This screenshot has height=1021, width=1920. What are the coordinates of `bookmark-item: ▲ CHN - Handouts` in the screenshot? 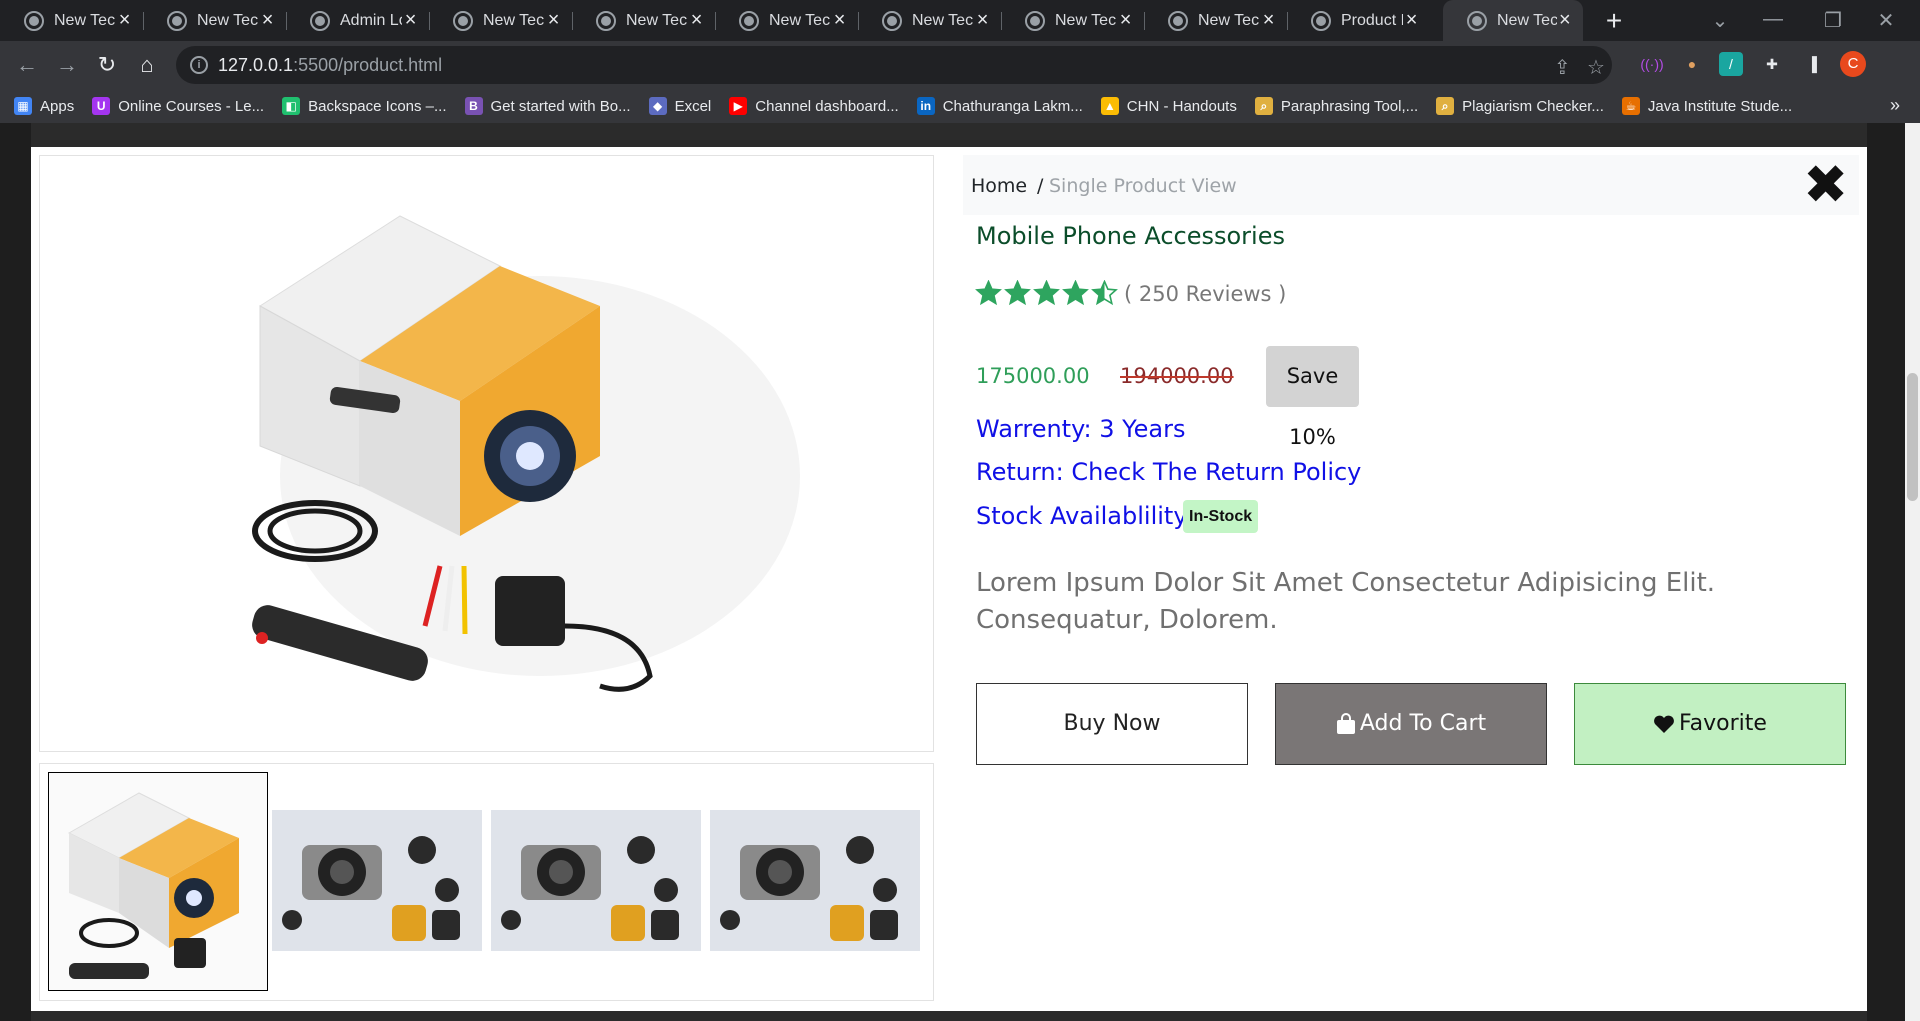 It's located at (1168, 106).